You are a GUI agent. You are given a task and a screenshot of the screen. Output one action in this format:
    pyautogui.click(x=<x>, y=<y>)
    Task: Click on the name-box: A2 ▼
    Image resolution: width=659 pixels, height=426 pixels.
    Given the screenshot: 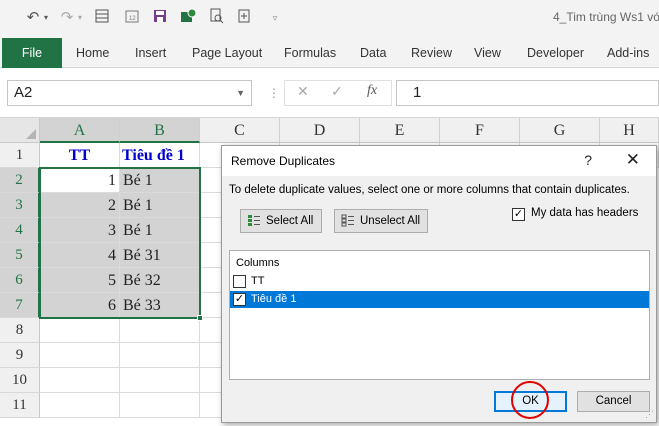 What is the action you would take?
    pyautogui.click(x=129, y=93)
    